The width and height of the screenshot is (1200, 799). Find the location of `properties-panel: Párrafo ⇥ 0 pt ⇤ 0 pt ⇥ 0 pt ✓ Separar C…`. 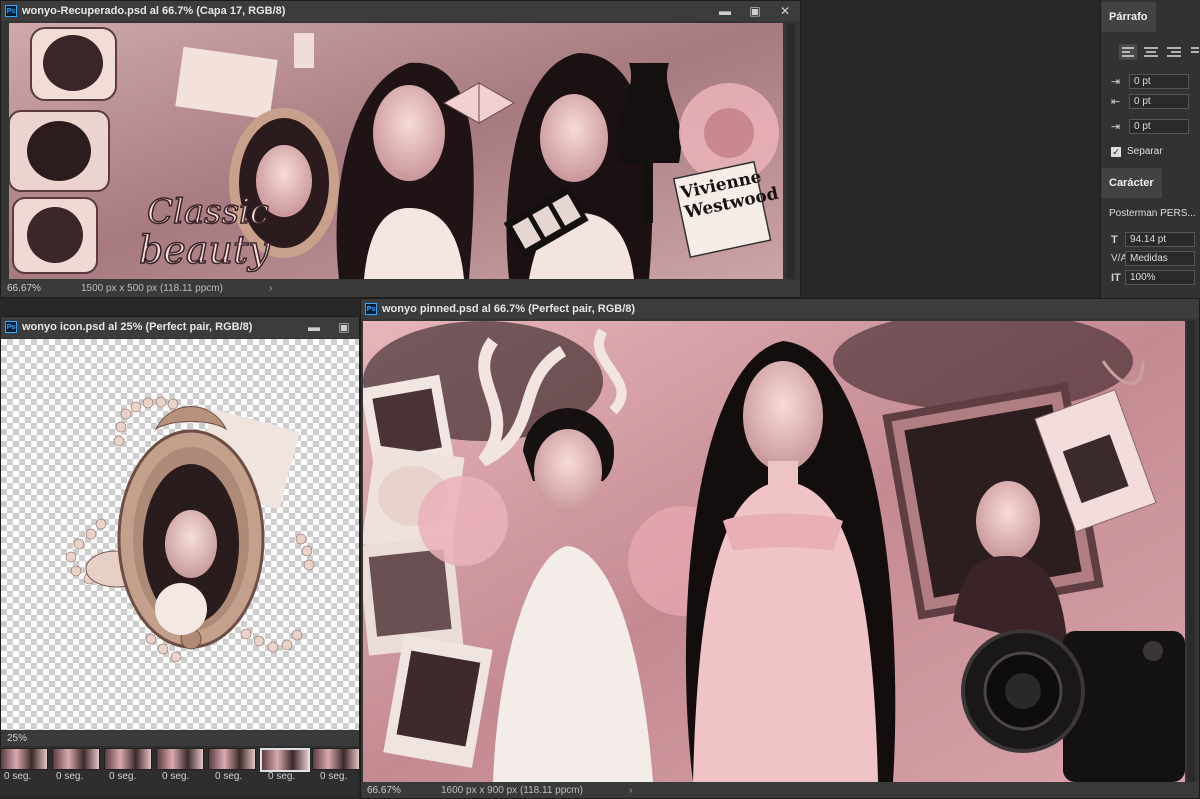

properties-panel: Párrafo ⇥ 0 pt ⇤ 0 pt ⇥ 0 pt ✓ Separar C… is located at coordinates (1150, 158).